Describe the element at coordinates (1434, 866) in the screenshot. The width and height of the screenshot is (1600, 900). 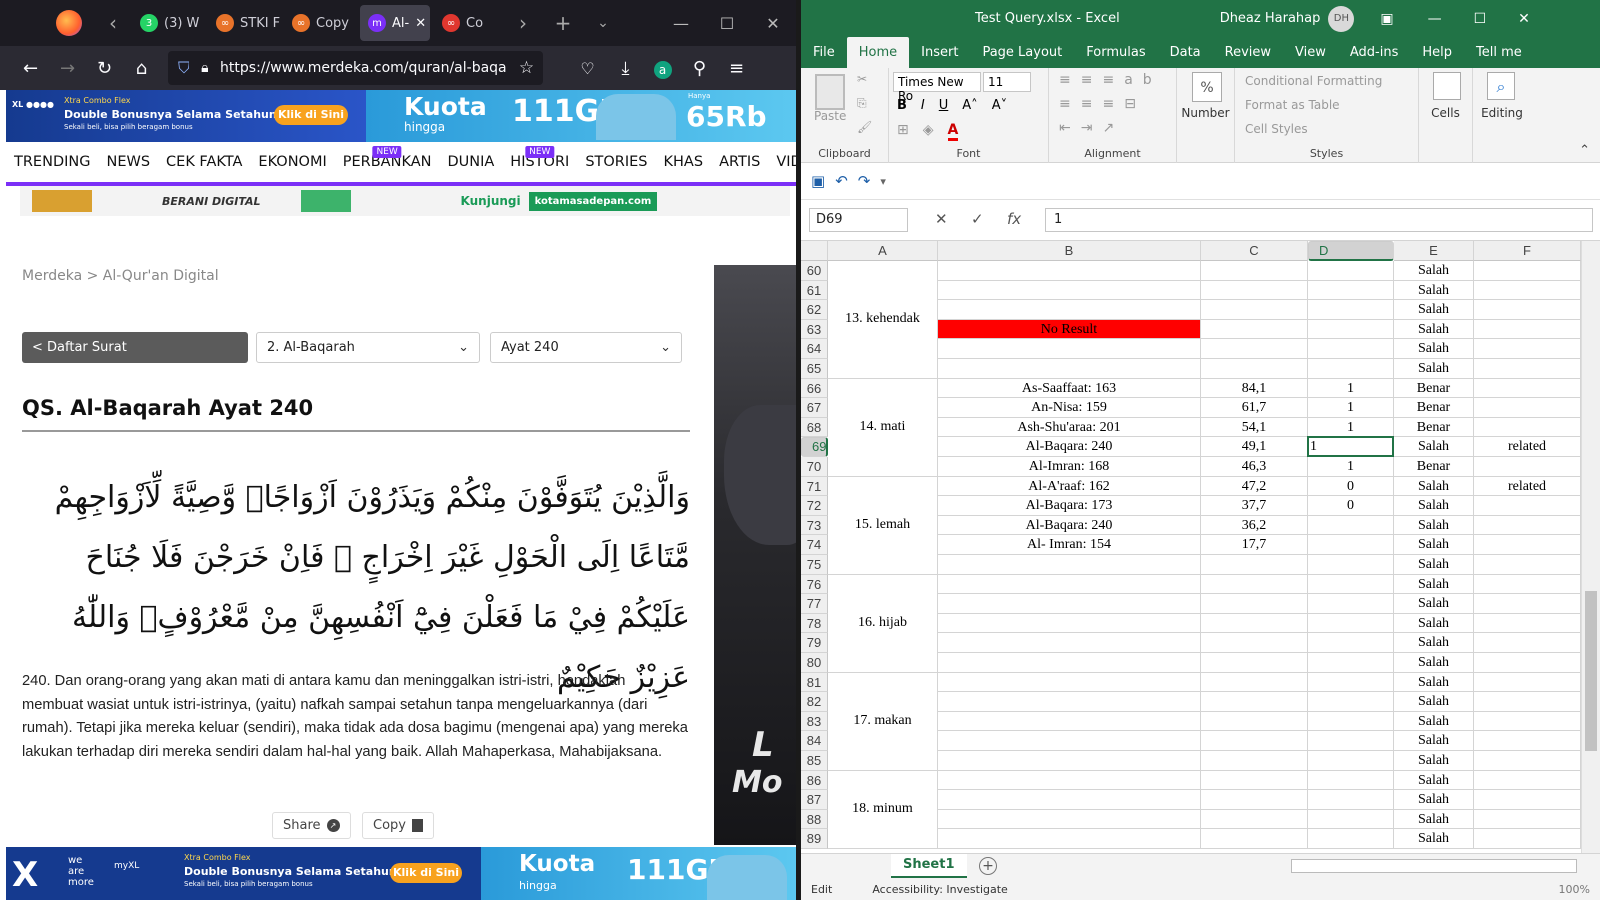
I see `horizontal-scrollbar` at that location.